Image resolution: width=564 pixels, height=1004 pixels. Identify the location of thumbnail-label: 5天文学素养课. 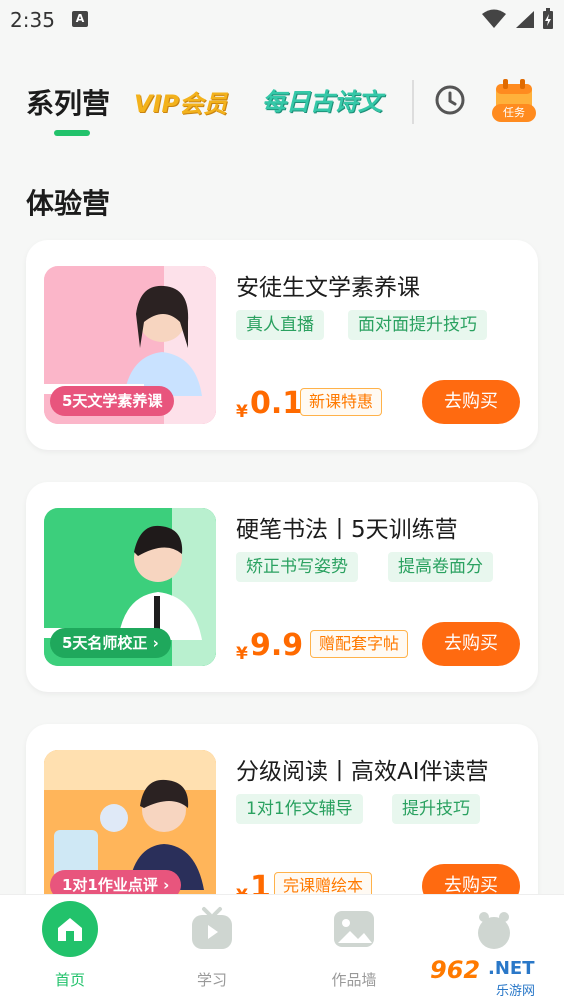
(112, 401).